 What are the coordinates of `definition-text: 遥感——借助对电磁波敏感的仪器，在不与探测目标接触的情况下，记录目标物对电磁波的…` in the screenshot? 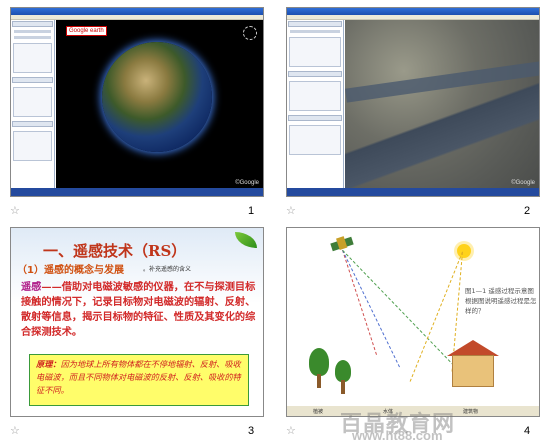 It's located at (139, 310).